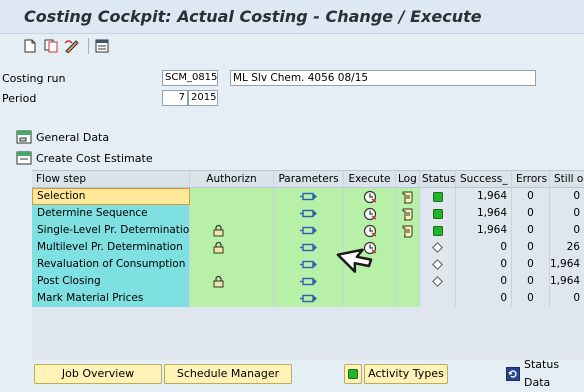 The height and width of the screenshot is (392, 584). Describe the element at coordinates (542, 373) in the screenshot. I see `status-data-label: Status Data` at that location.